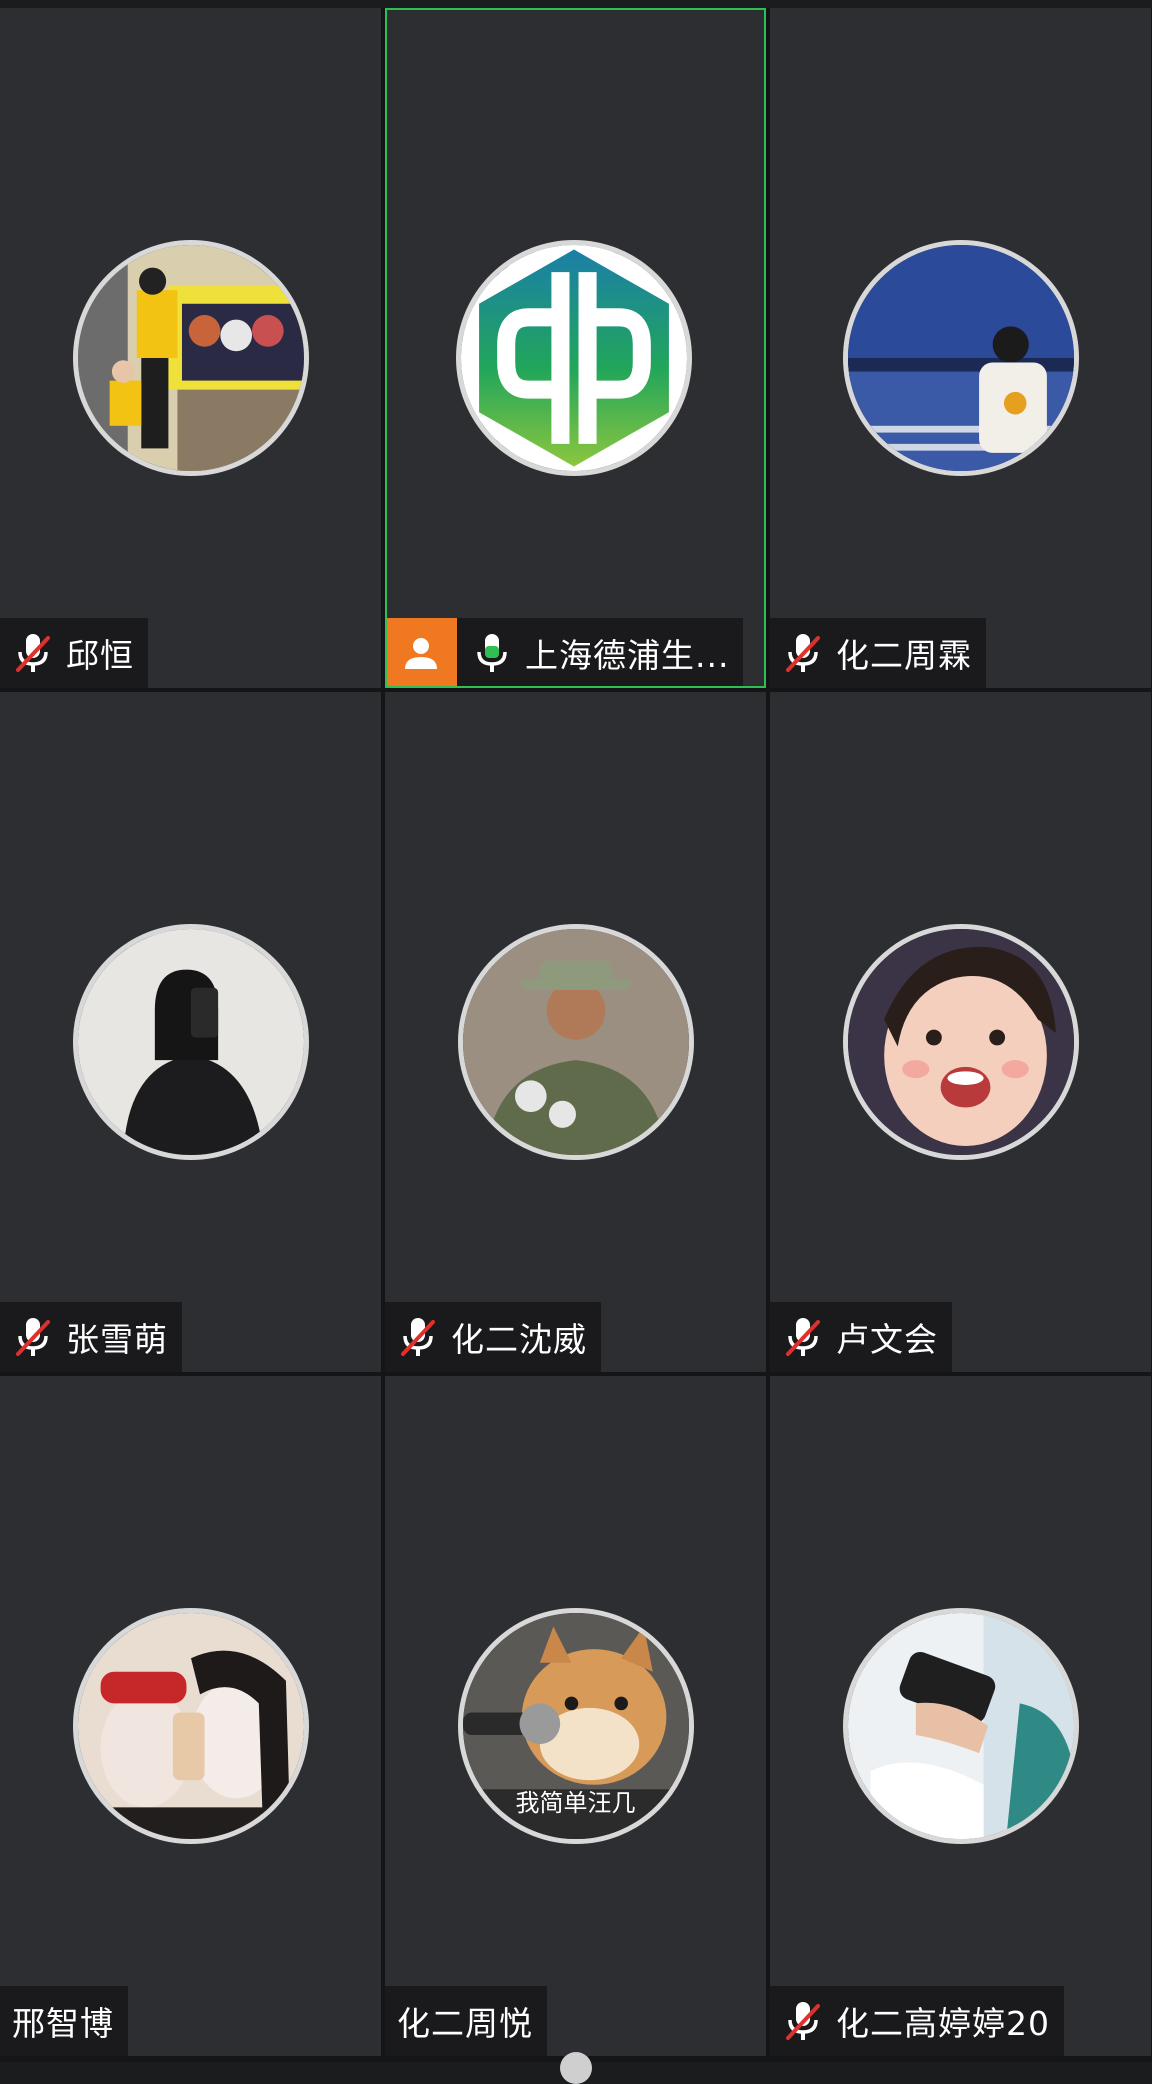 The height and width of the screenshot is (2084, 1152). What do you see at coordinates (465, 2023) in the screenshot?
I see `participant-name: 化二周悦` at bounding box center [465, 2023].